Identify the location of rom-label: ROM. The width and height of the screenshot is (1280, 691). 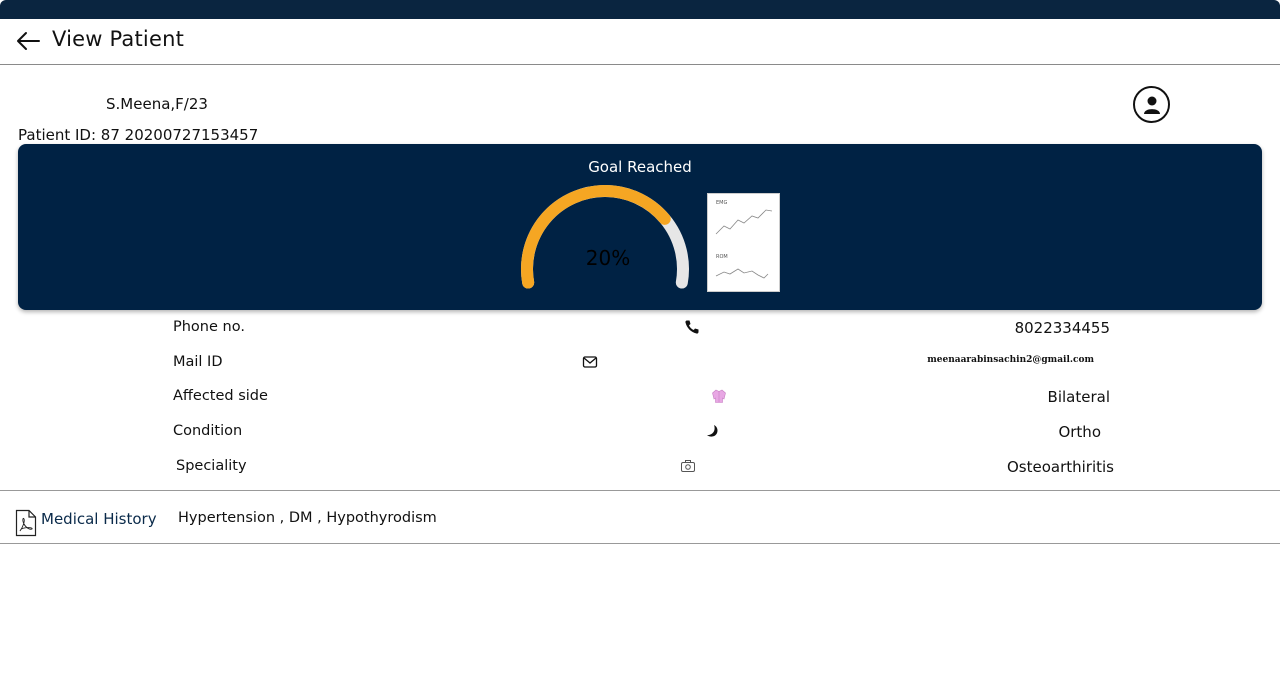
(722, 257).